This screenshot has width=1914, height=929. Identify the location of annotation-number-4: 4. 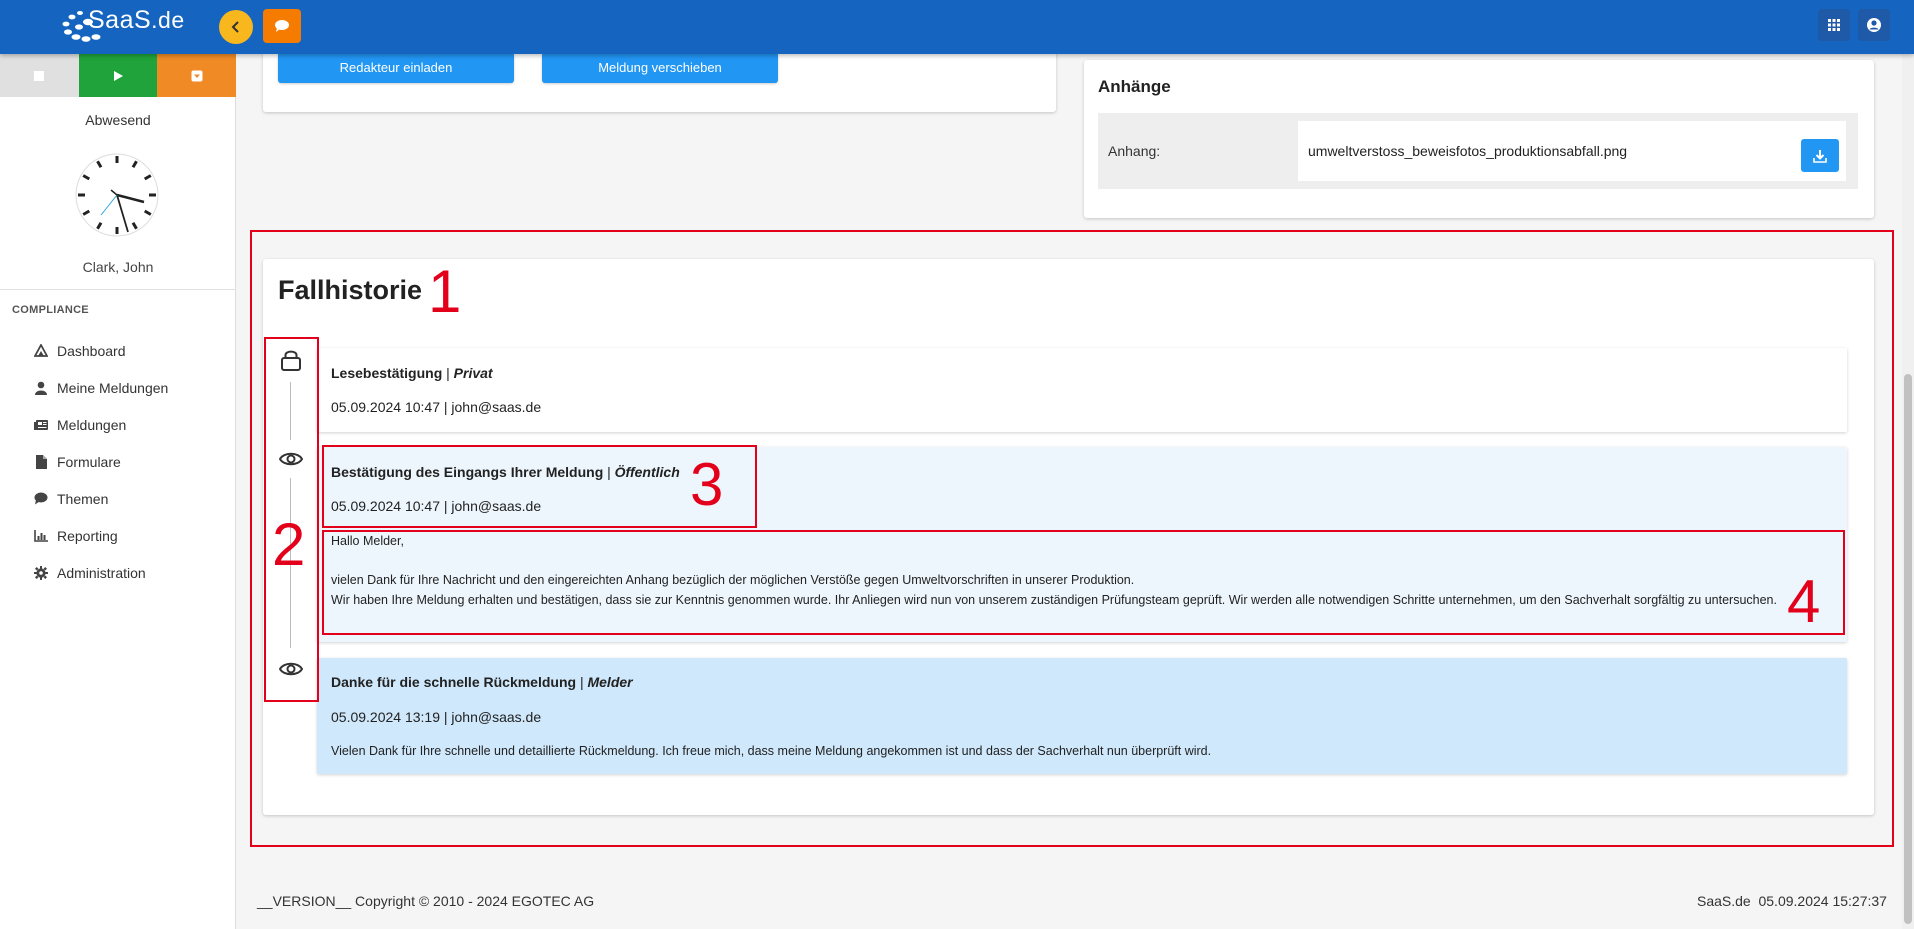
(1804, 601).